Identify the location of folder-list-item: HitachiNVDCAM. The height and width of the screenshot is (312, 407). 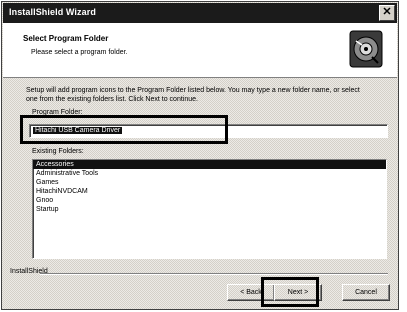
(209, 191).